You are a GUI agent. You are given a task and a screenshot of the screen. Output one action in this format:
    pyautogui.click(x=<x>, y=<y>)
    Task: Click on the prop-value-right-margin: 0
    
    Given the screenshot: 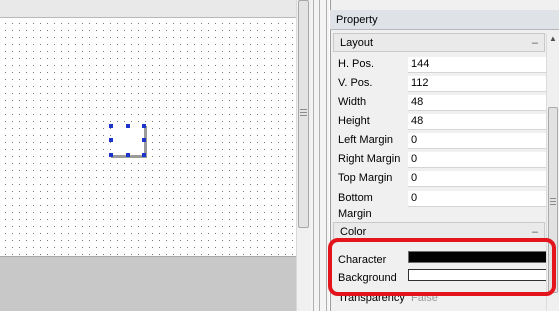 What is the action you would take?
    pyautogui.click(x=478, y=160)
    